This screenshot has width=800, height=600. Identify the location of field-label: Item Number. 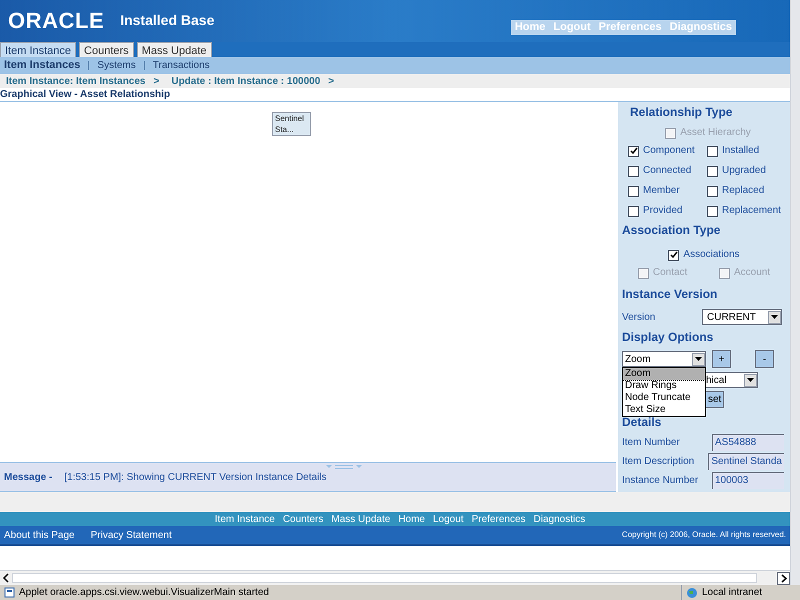
(651, 443).